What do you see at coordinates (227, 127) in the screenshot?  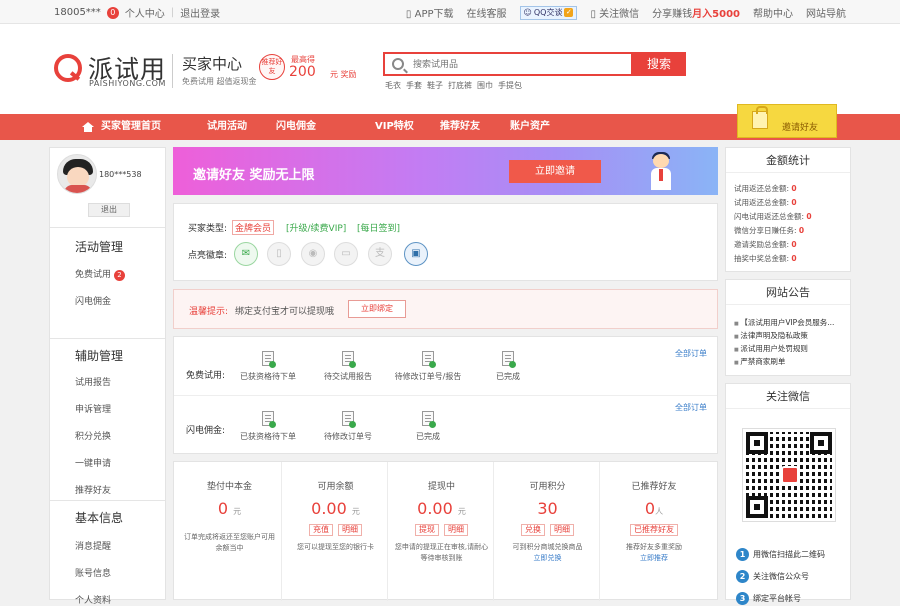 I see `nav-trial: 试用活动` at bounding box center [227, 127].